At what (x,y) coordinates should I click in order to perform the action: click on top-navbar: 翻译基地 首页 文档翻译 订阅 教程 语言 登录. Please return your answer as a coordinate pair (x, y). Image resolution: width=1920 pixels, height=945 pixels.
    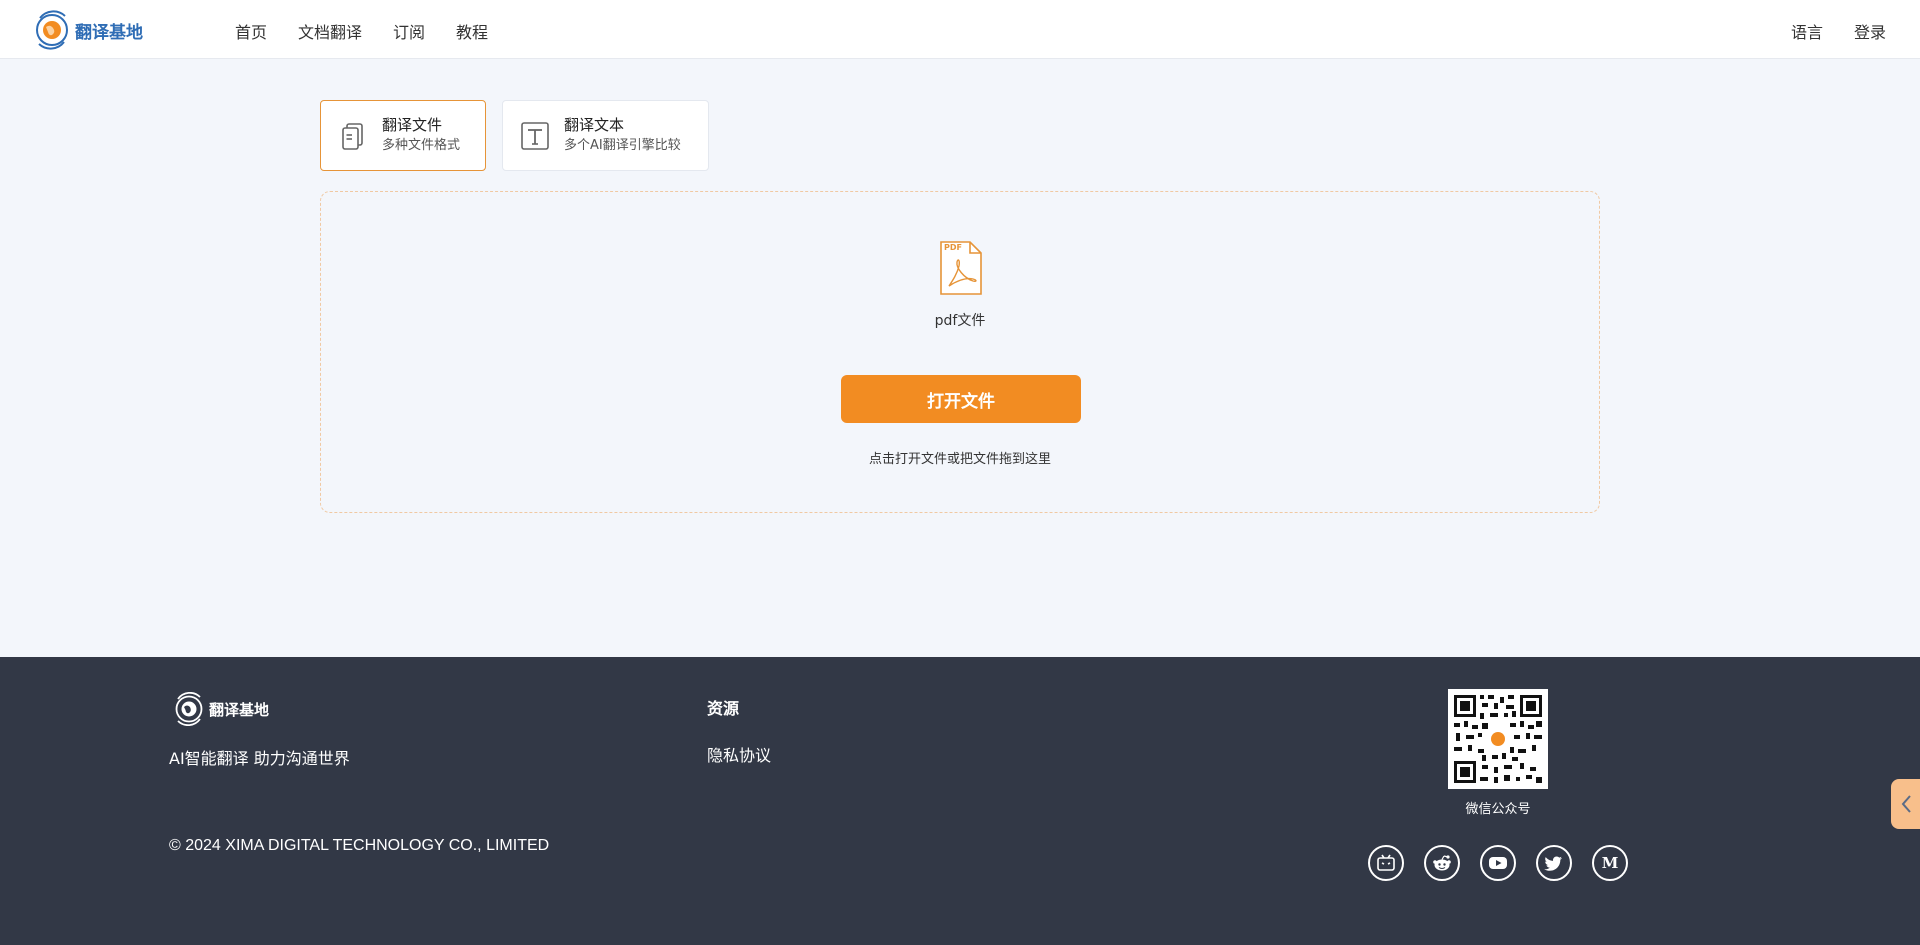
    Looking at the image, I should click on (960, 29).